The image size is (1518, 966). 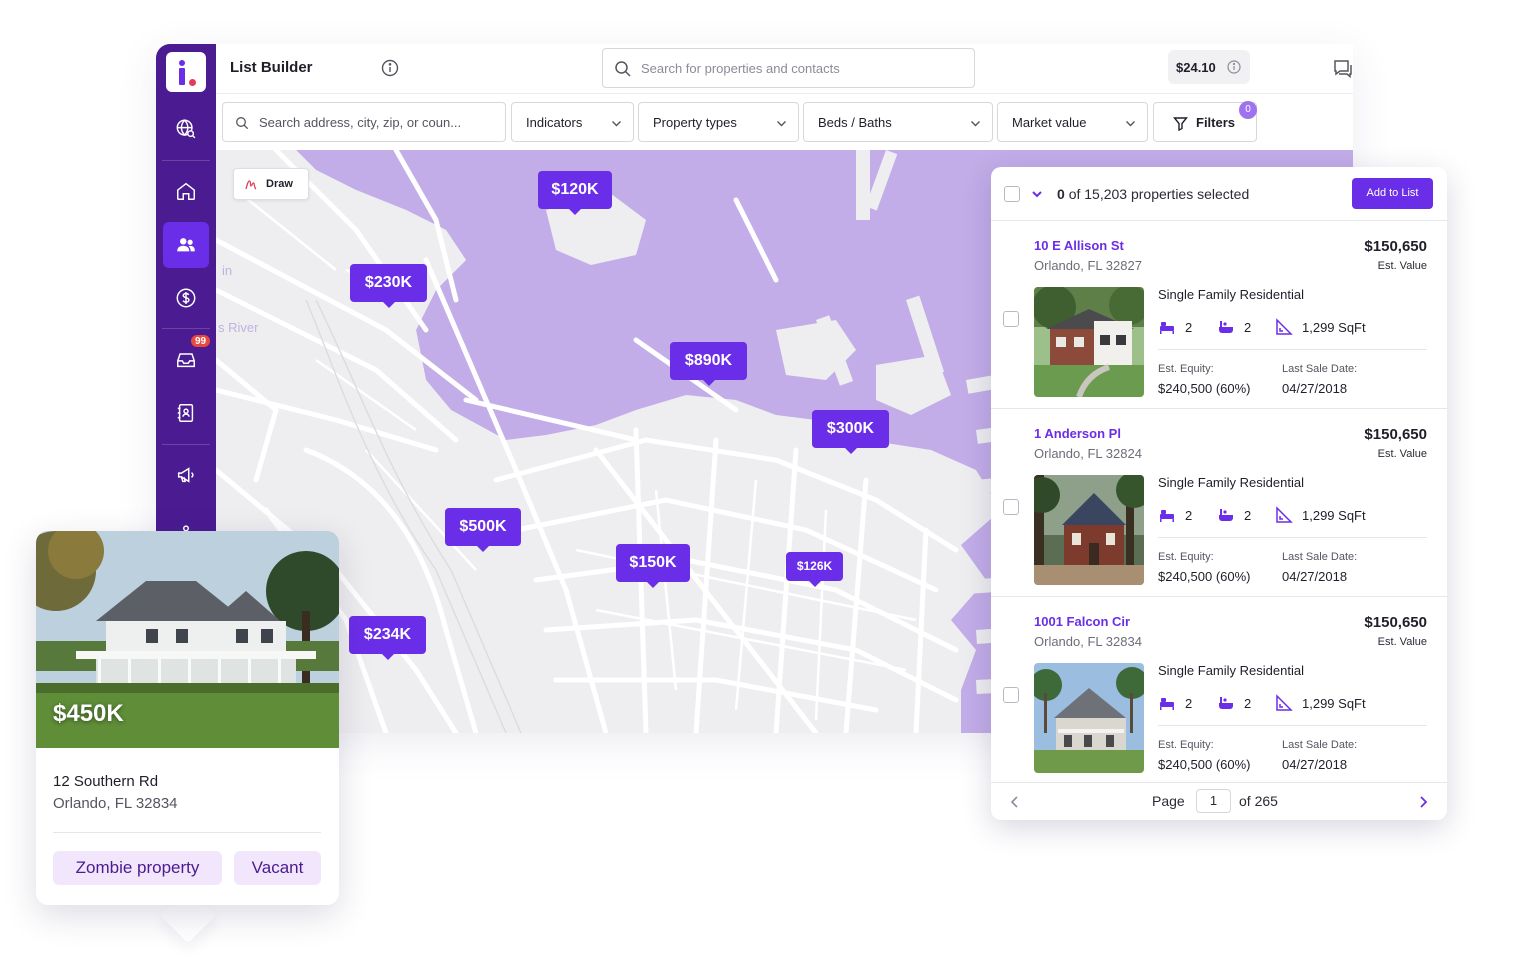 I want to click on filters-label: Filters, so click(x=1216, y=122).